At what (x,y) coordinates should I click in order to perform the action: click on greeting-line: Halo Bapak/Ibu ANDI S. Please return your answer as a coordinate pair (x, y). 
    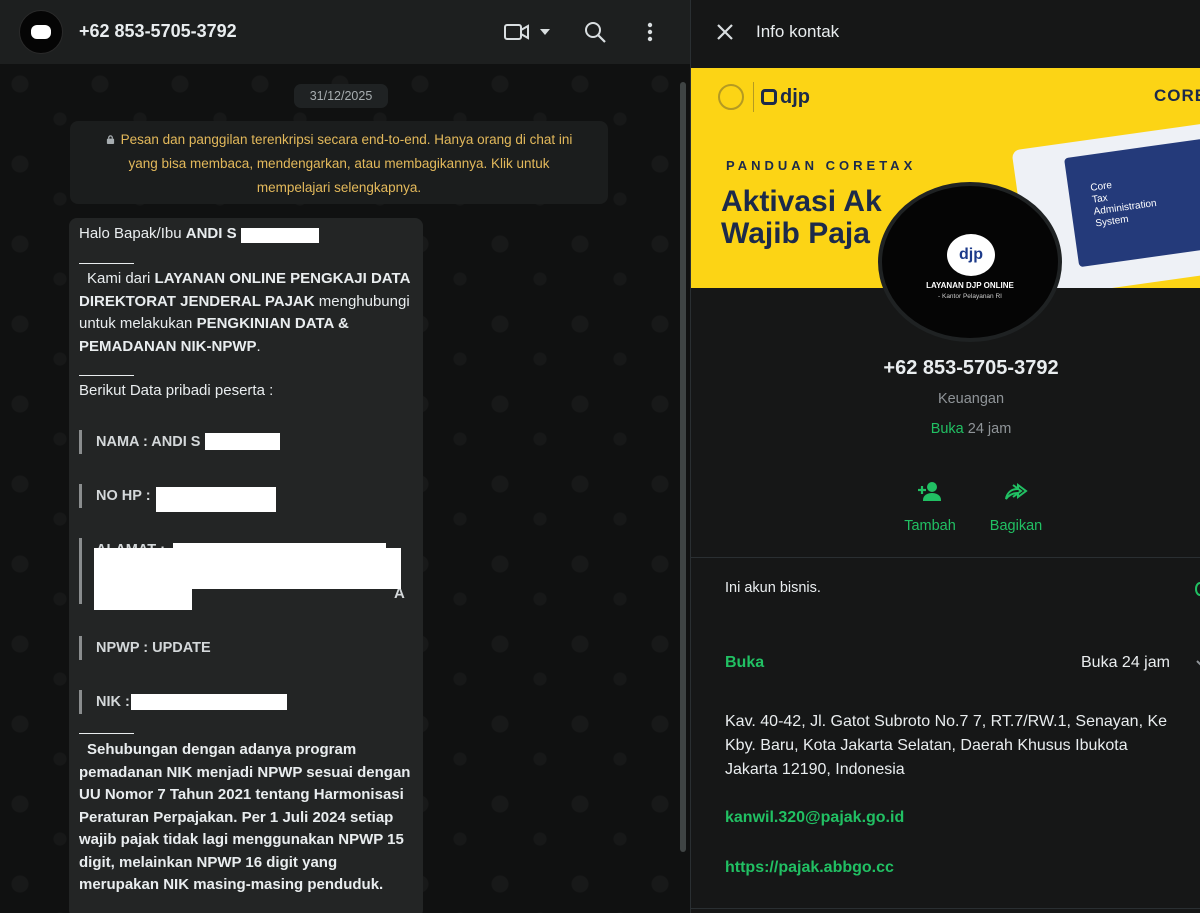
    Looking at the image, I should click on (158, 234).